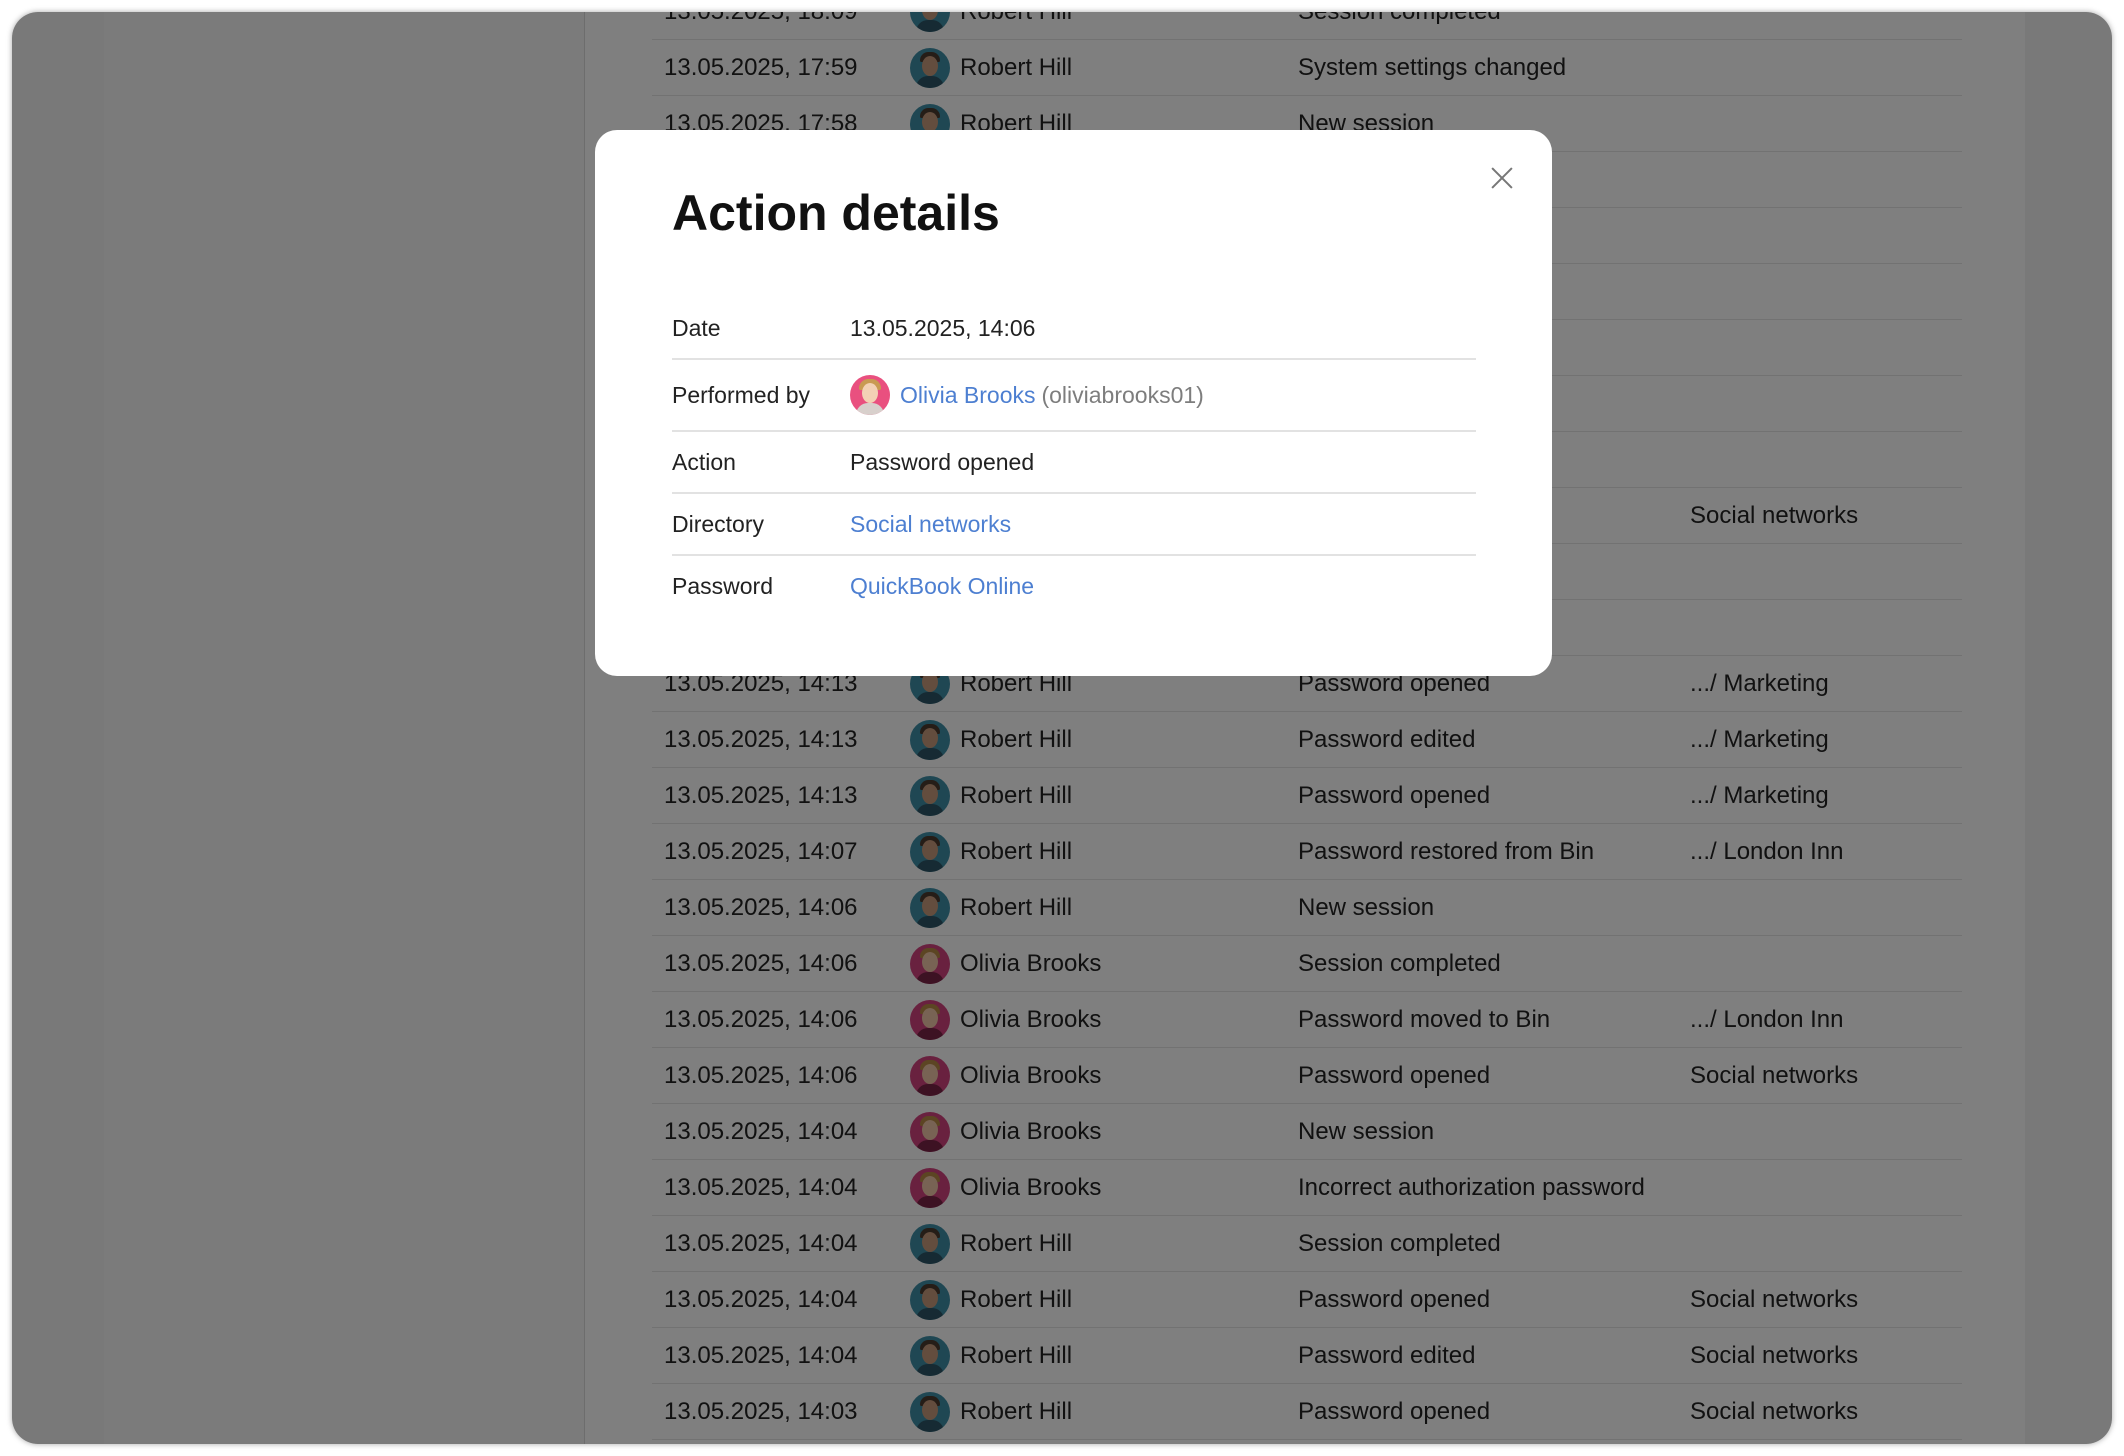  I want to click on action-value: Password opened, so click(942, 461).